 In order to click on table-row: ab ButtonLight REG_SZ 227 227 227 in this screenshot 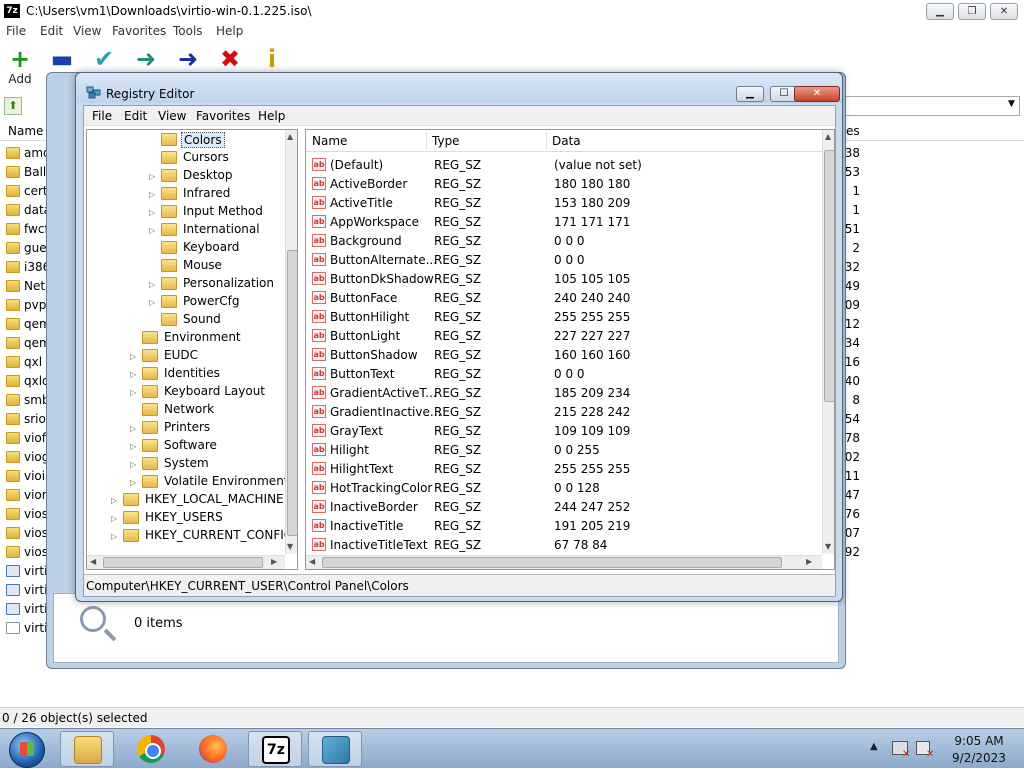, I will do `click(564, 336)`.